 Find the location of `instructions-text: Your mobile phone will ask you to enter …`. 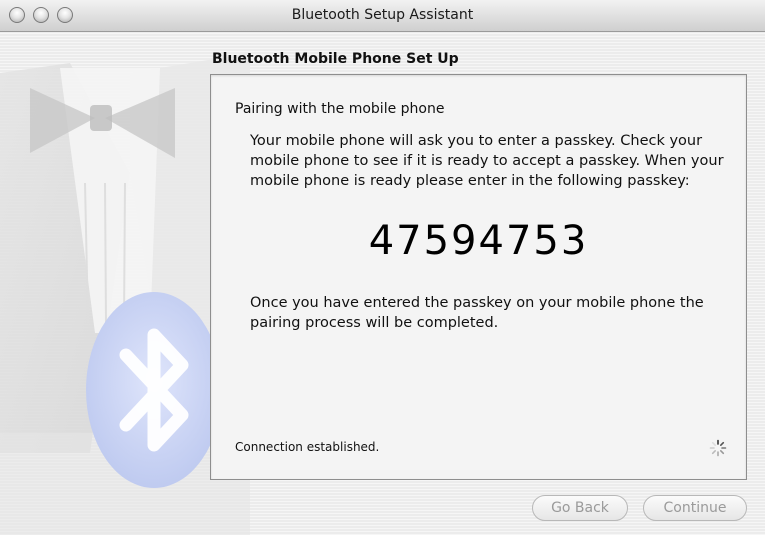

instructions-text: Your mobile phone will ask you to enter … is located at coordinates (487, 161).